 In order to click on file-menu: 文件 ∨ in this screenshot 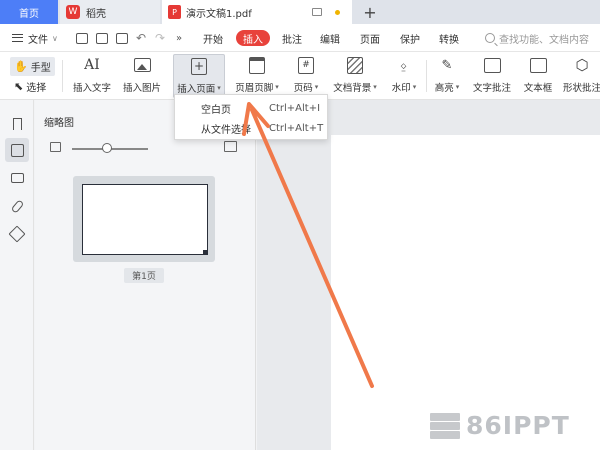, I will do `click(35, 38)`.